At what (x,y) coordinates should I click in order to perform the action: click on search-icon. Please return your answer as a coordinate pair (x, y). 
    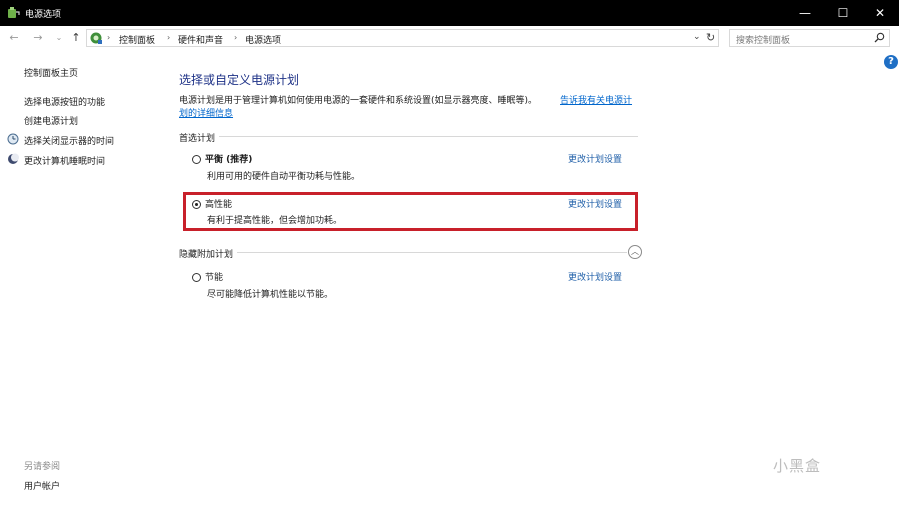
    Looking at the image, I should click on (879, 37).